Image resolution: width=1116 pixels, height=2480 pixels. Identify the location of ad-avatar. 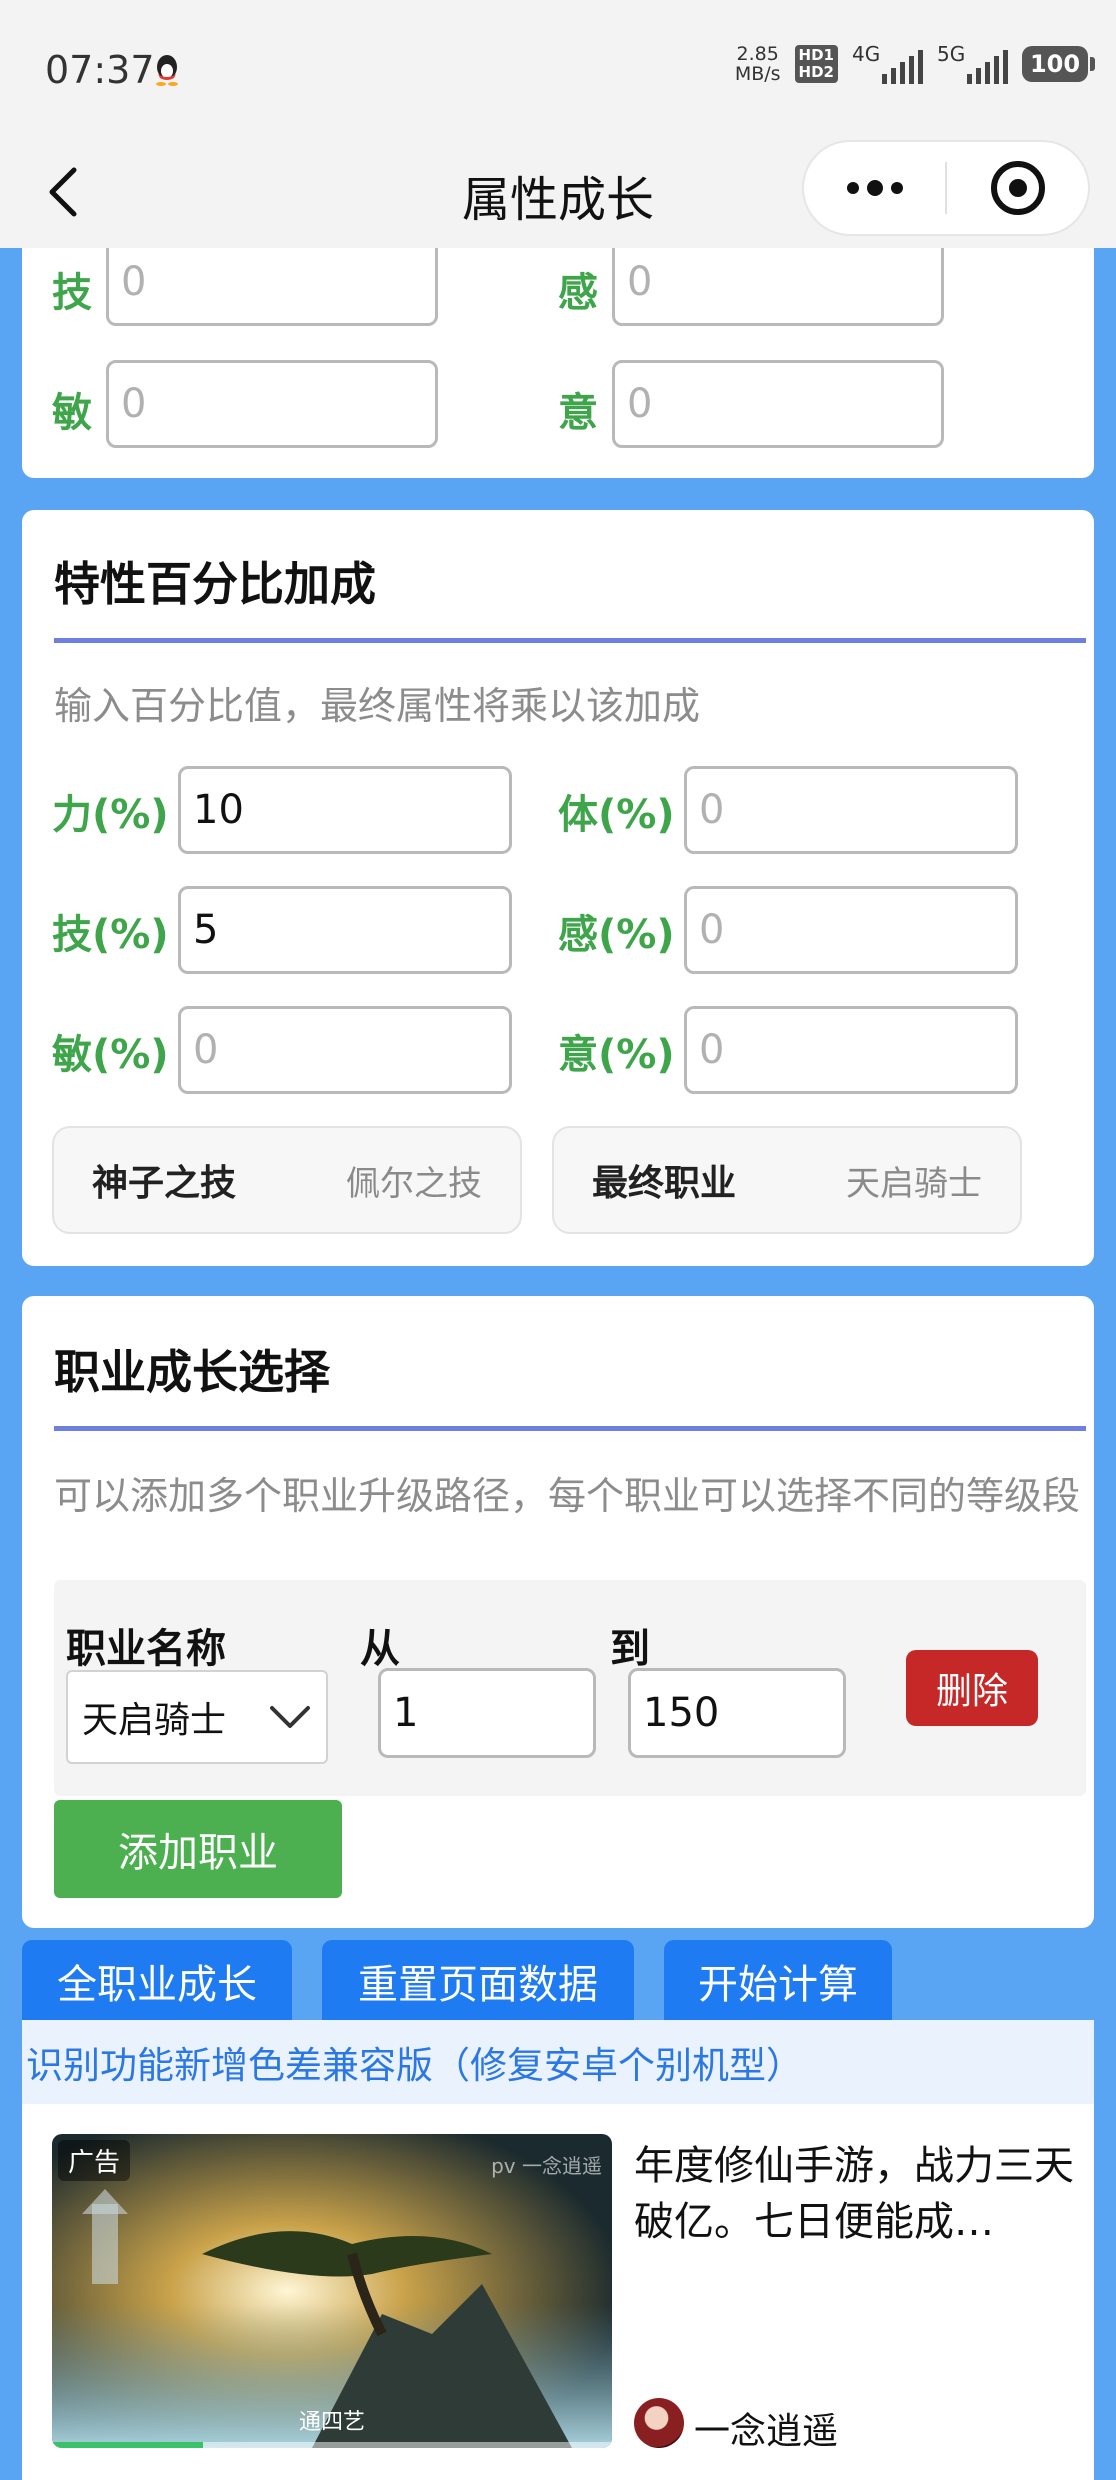
(659, 2423).